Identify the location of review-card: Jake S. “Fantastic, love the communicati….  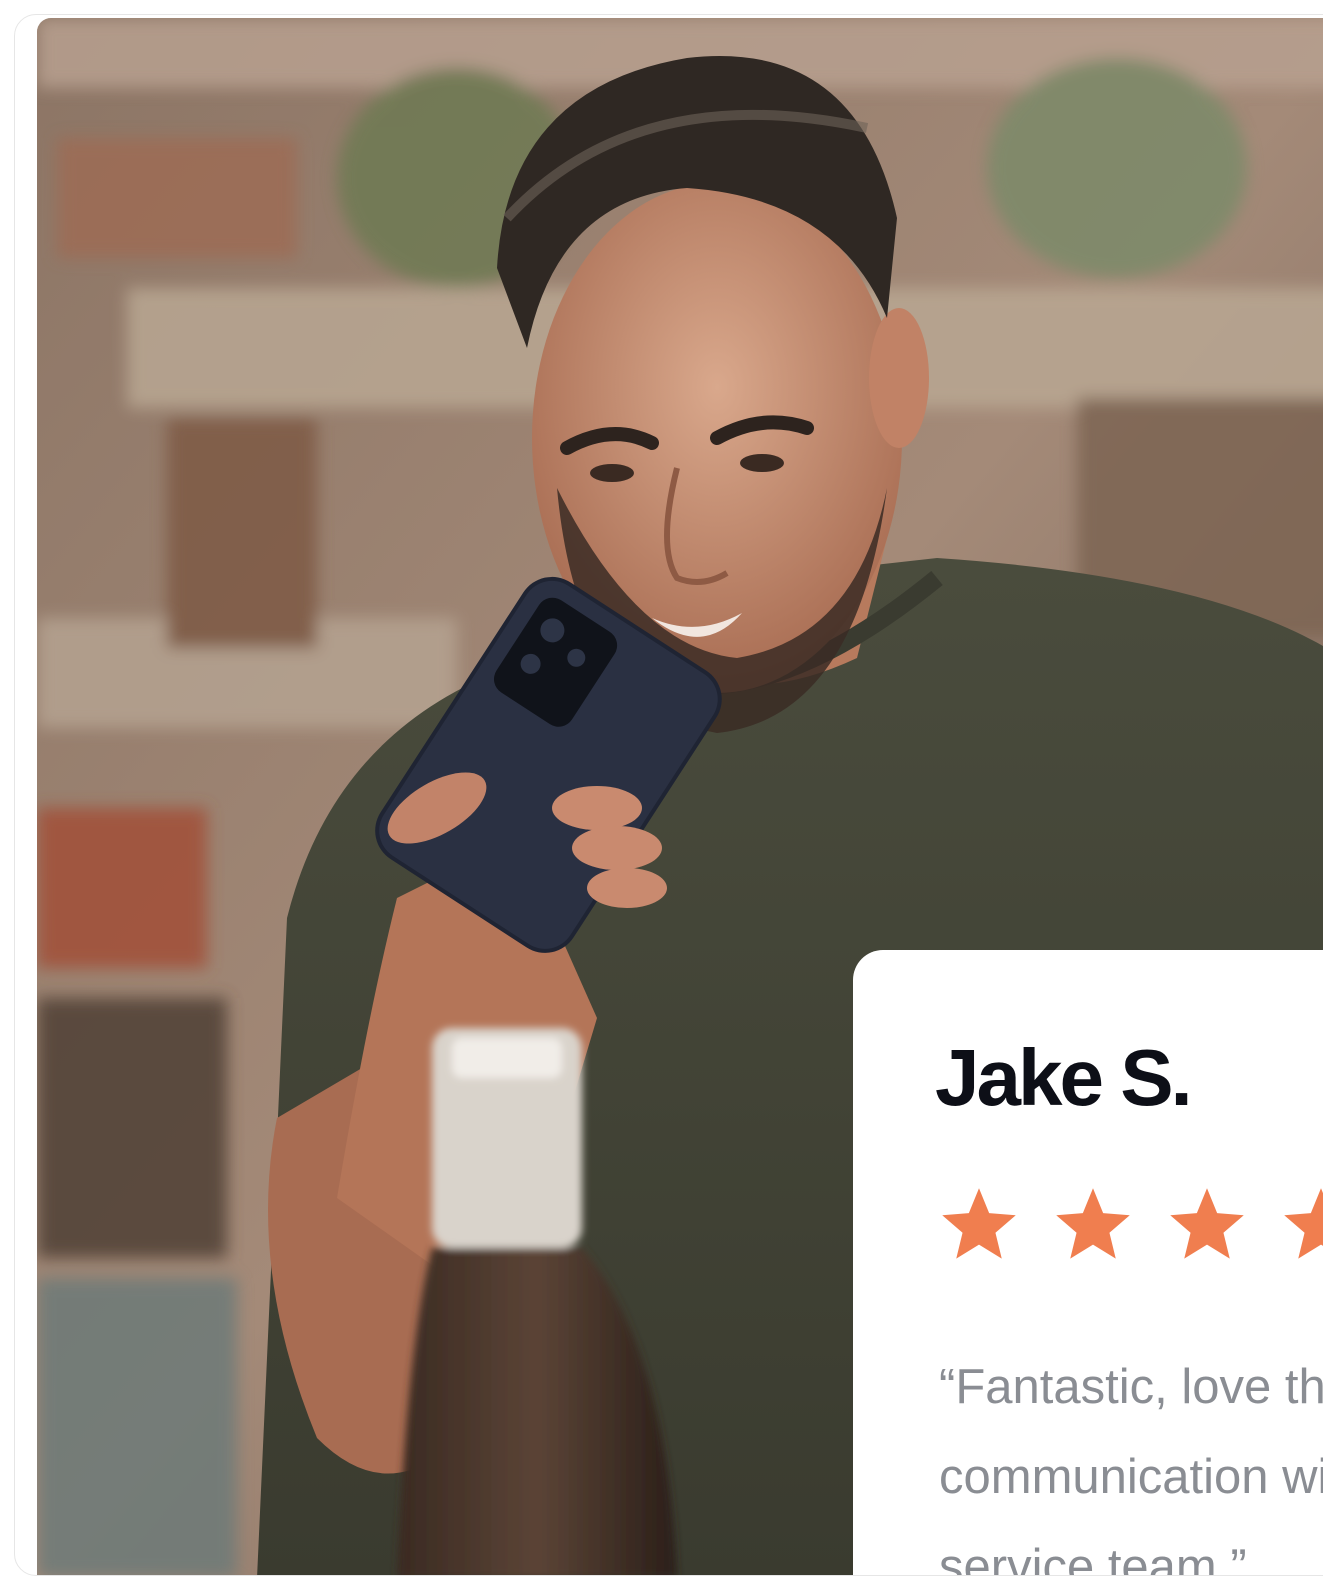
(1088, 1263).